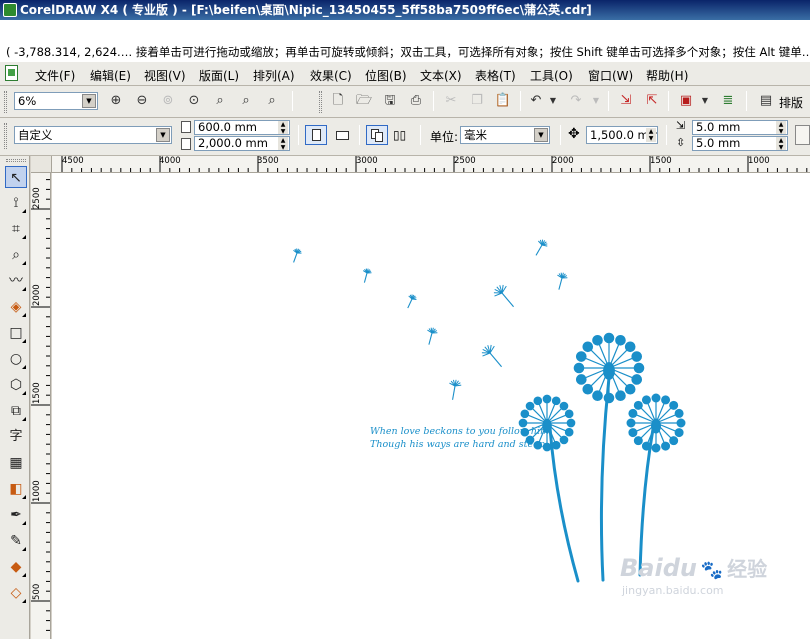 This screenshot has height=639, width=810. I want to click on crop-tool-icon: ⌗, so click(16, 229).